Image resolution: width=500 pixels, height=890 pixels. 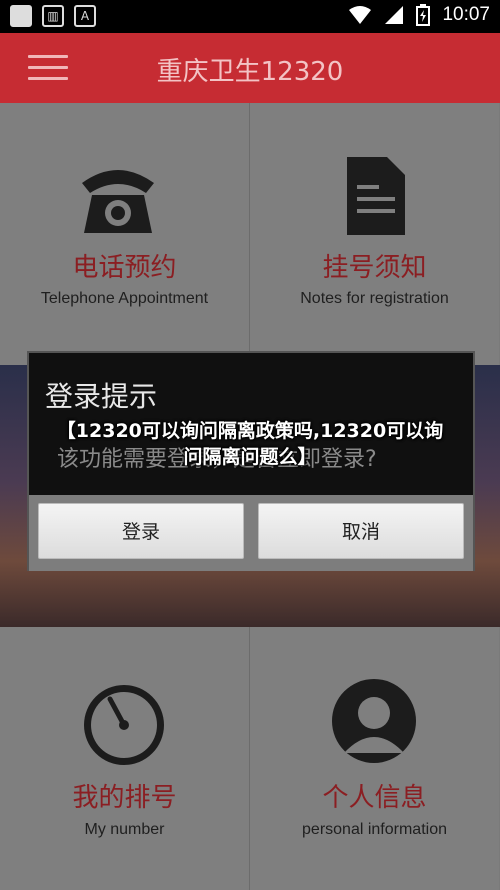 I want to click on document-icon, so click(x=376, y=196).